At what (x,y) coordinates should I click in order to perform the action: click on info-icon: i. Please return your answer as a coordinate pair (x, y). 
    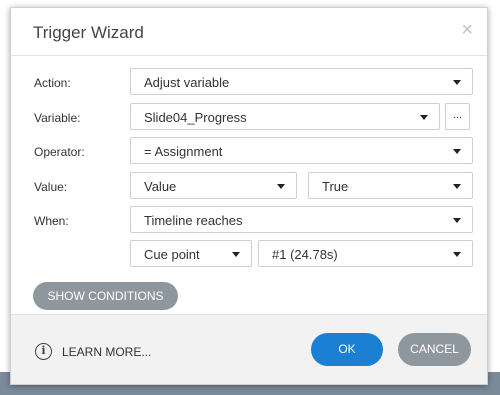
    Looking at the image, I should click on (43, 351).